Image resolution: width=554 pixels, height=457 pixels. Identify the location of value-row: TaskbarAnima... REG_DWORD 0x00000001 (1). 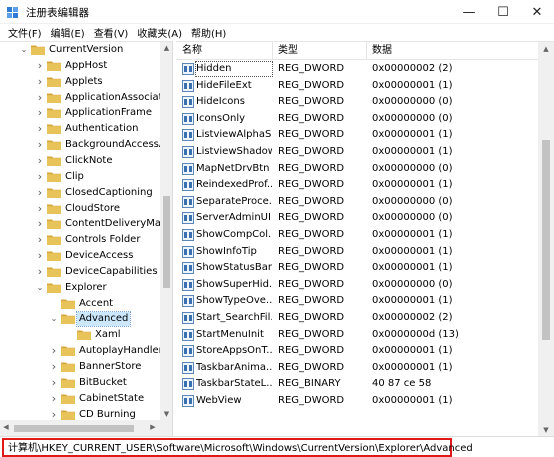
(356, 368).